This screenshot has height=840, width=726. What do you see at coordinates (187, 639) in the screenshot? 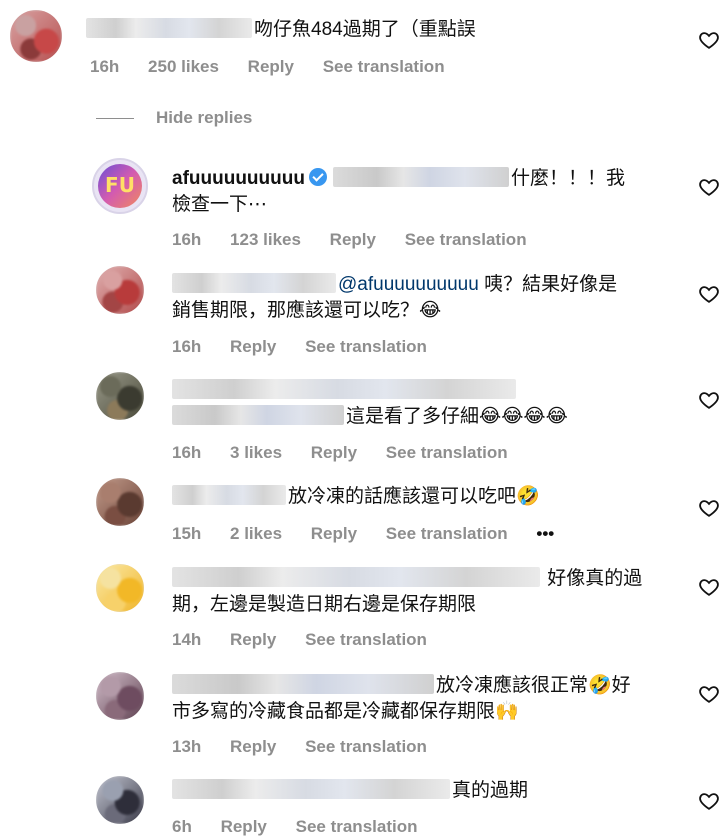
I see `timestamp: 14h` at bounding box center [187, 639].